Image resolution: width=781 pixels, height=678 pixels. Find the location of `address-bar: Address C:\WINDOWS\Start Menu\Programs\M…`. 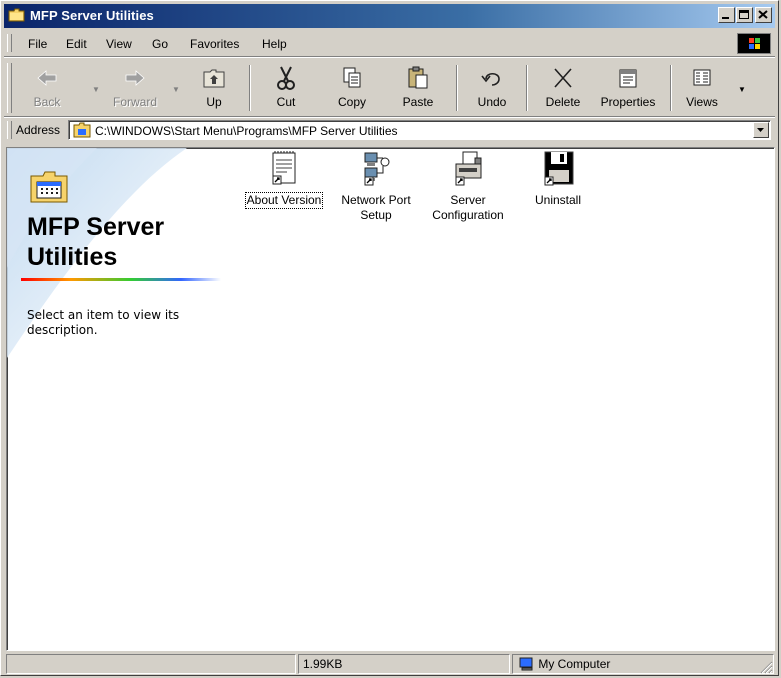

address-bar: Address C:\WINDOWS\Start Menu\Programs\M… is located at coordinates (389, 130).